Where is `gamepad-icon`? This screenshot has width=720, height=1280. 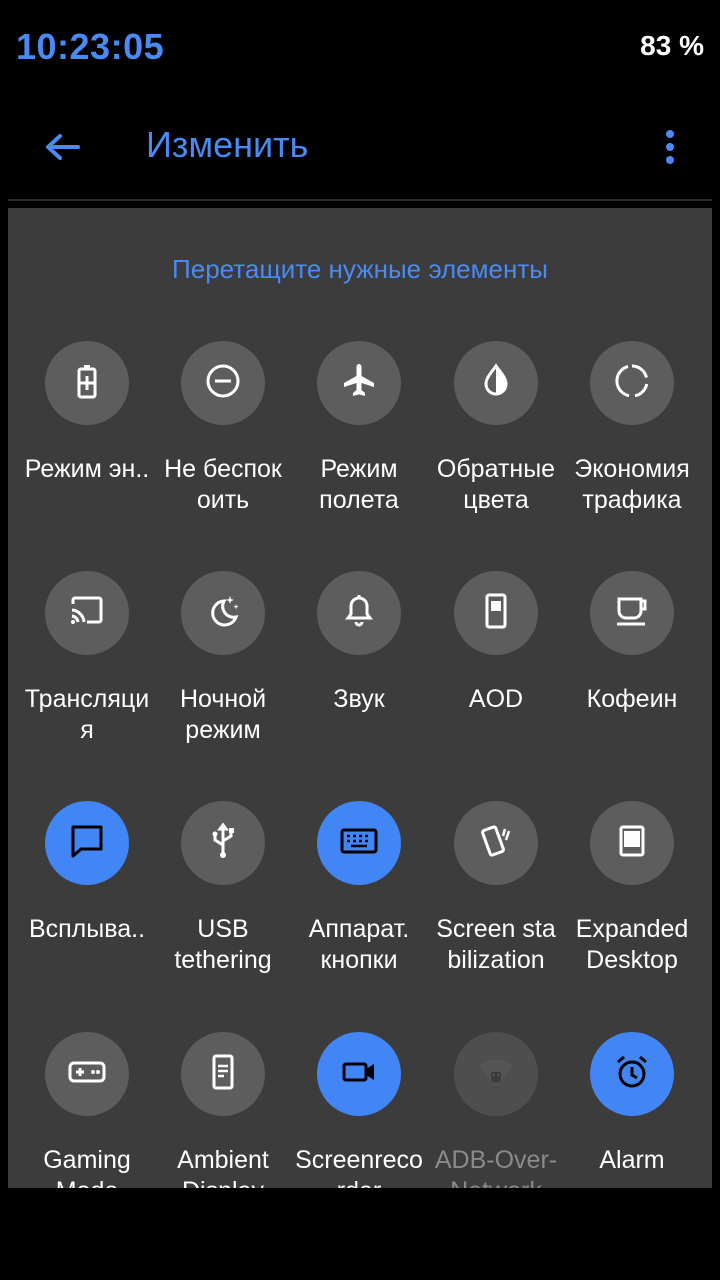
gamepad-icon is located at coordinates (87, 1074).